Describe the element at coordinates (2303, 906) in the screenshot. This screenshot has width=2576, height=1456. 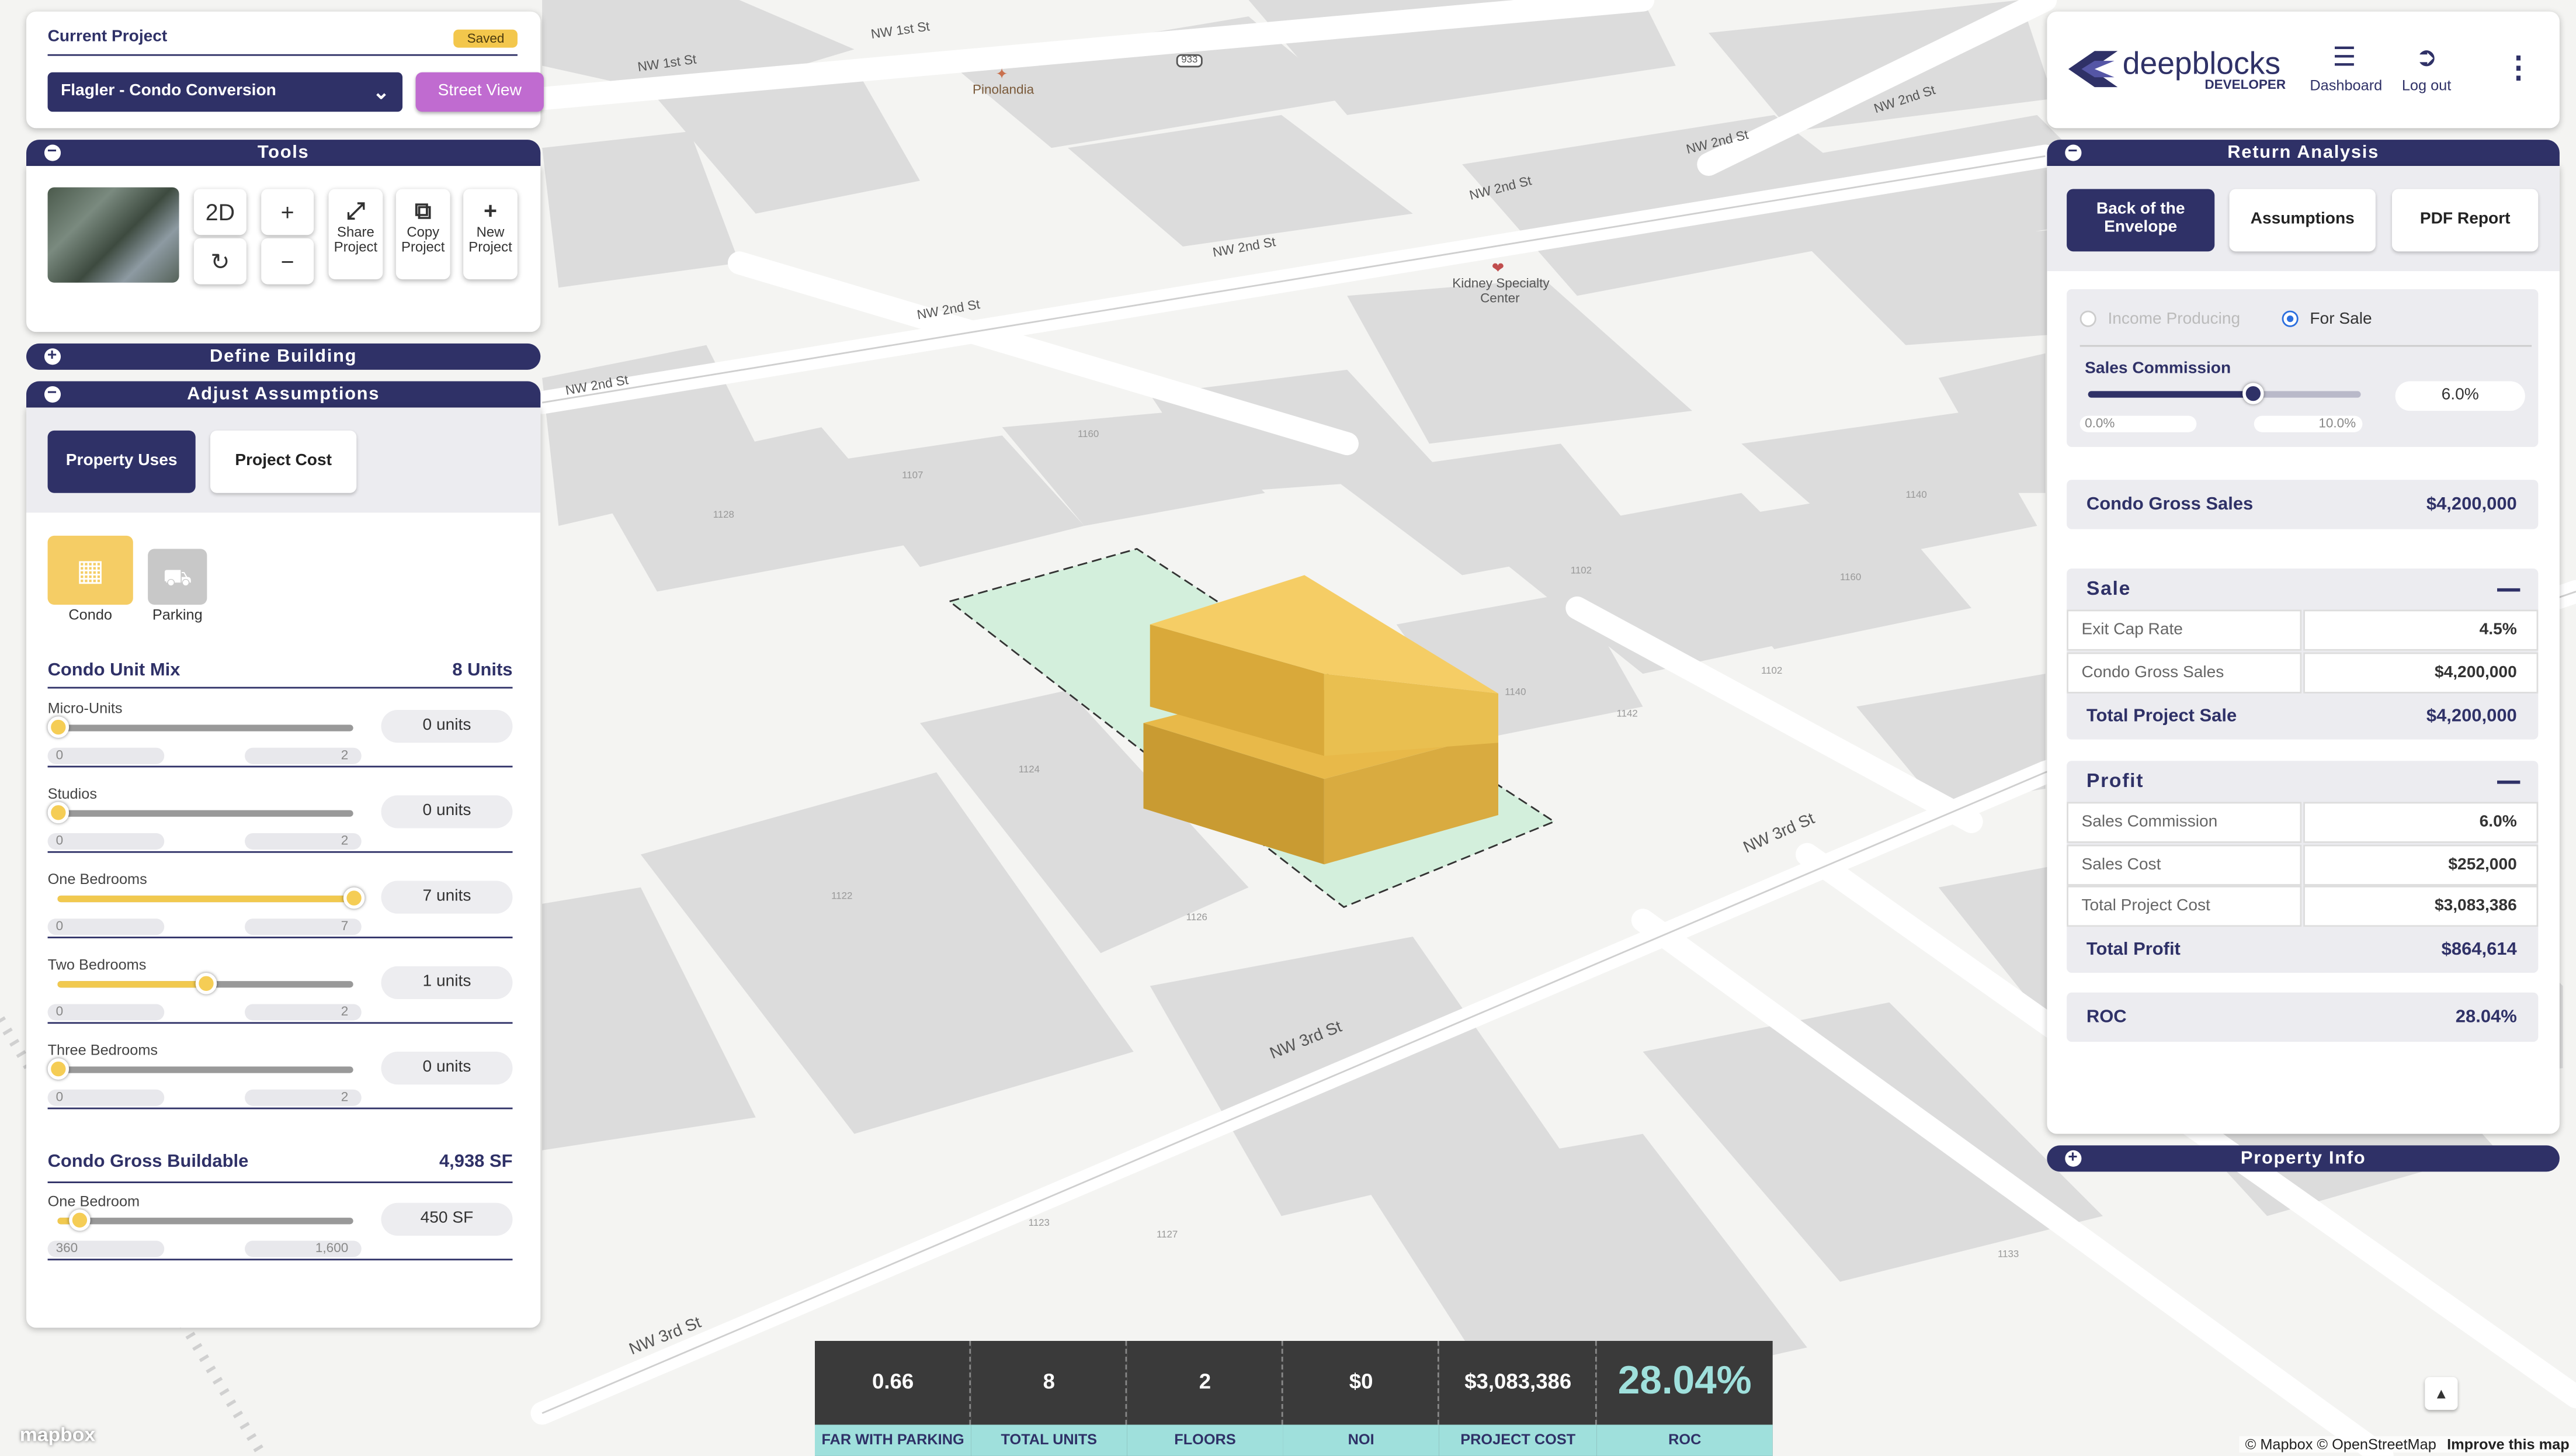
I see `analysis-row: Total Project Cost $3,083,386` at that location.